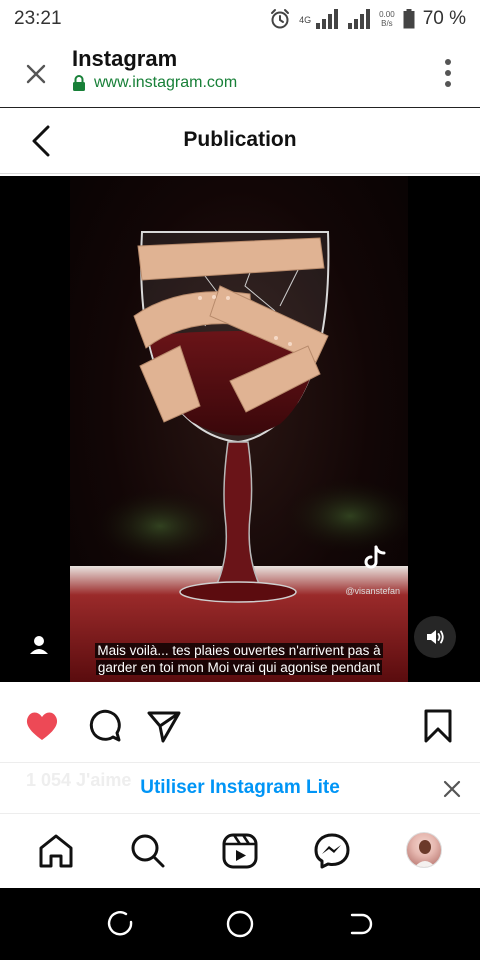 The image size is (480, 960). I want to click on instagram-lite-banner: Utiliser Instagram Lite, so click(240, 788).